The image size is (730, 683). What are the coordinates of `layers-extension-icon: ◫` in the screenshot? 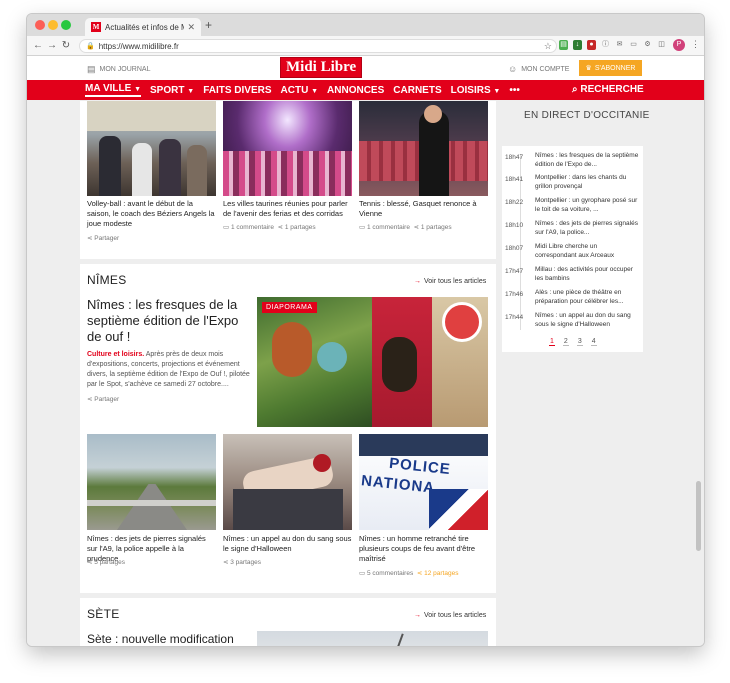 It's located at (661, 45).